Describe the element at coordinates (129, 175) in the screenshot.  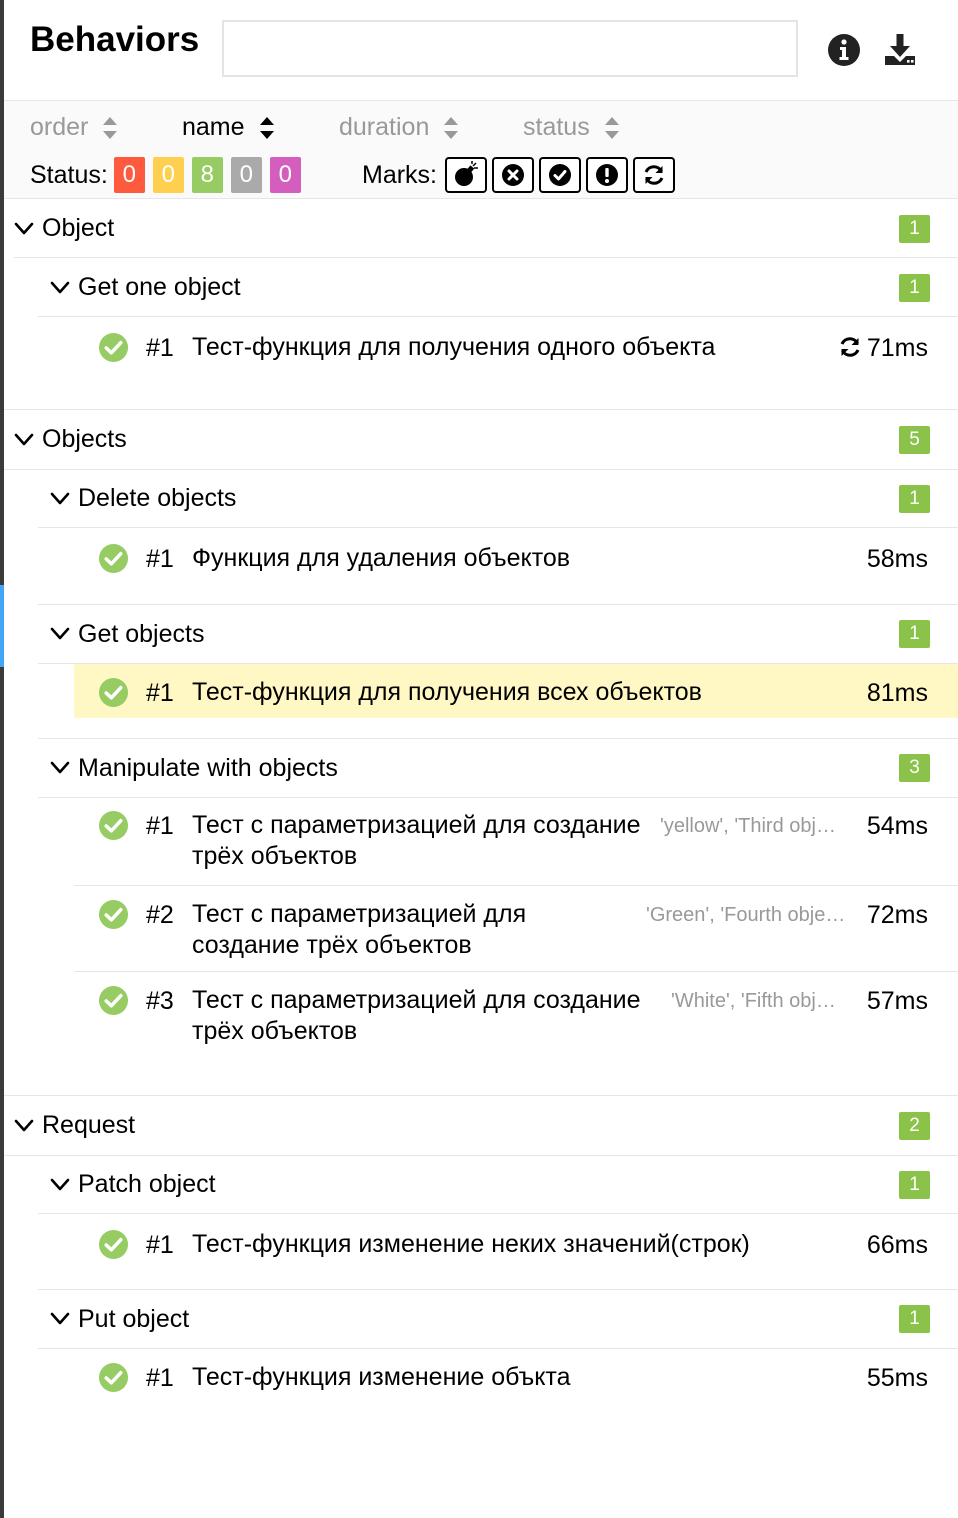
I see `status-failed-badge: 0` at that location.